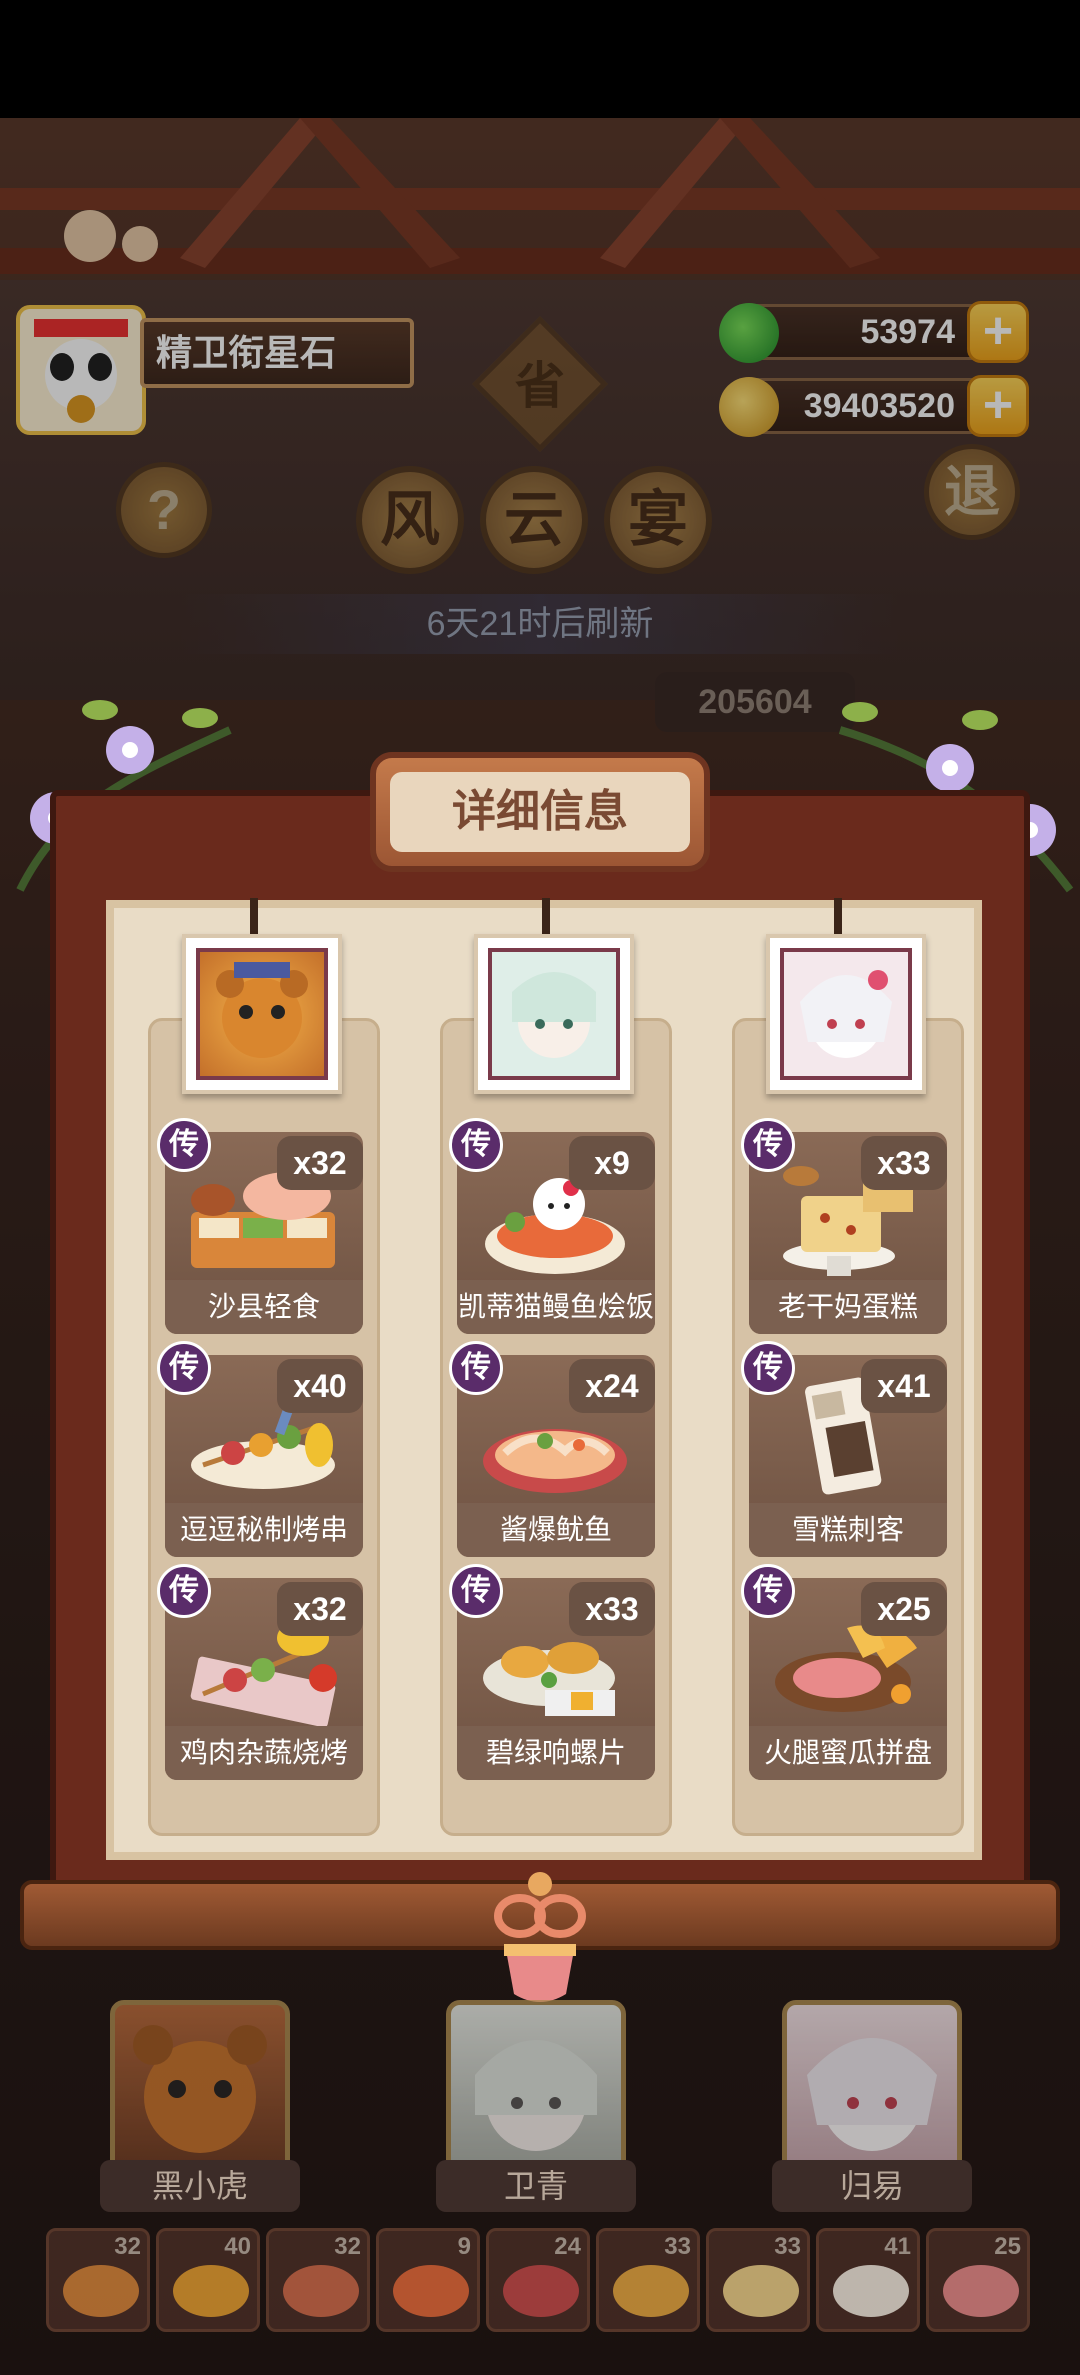 This screenshot has height=2375, width=1080. I want to click on dish-inventory-strip: 32 40 32 9 24 33 33 41 25, so click(540, 2283).